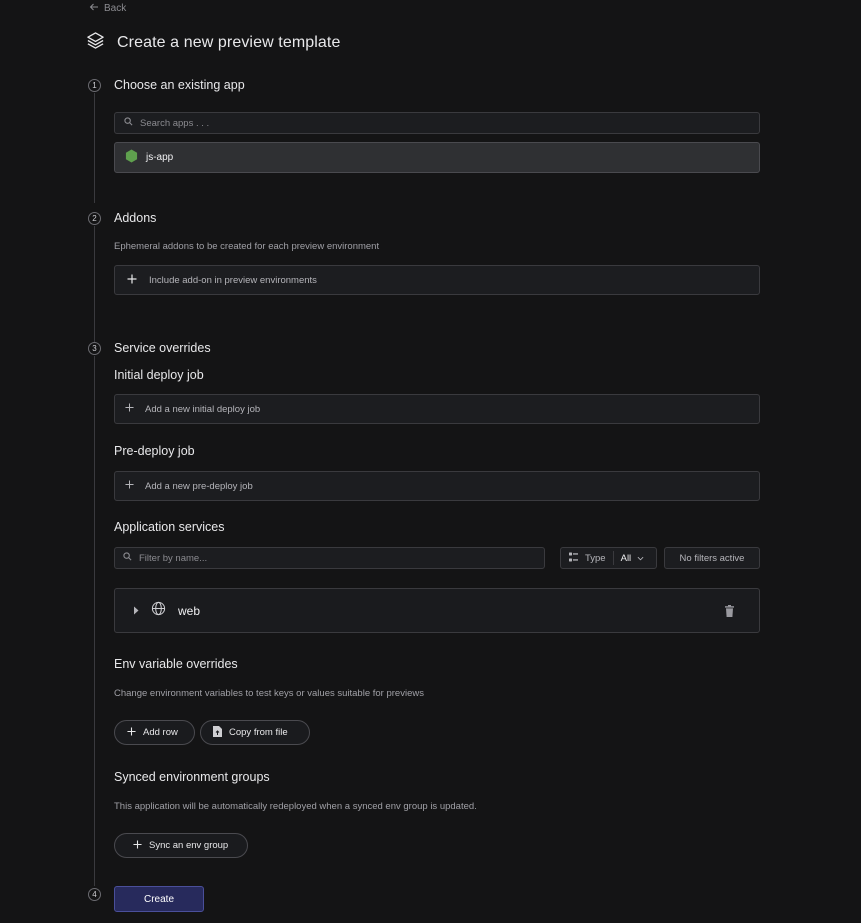 The image size is (861, 923). I want to click on add-initial-deploy-button: Add a new initial deploy job, so click(437, 409).